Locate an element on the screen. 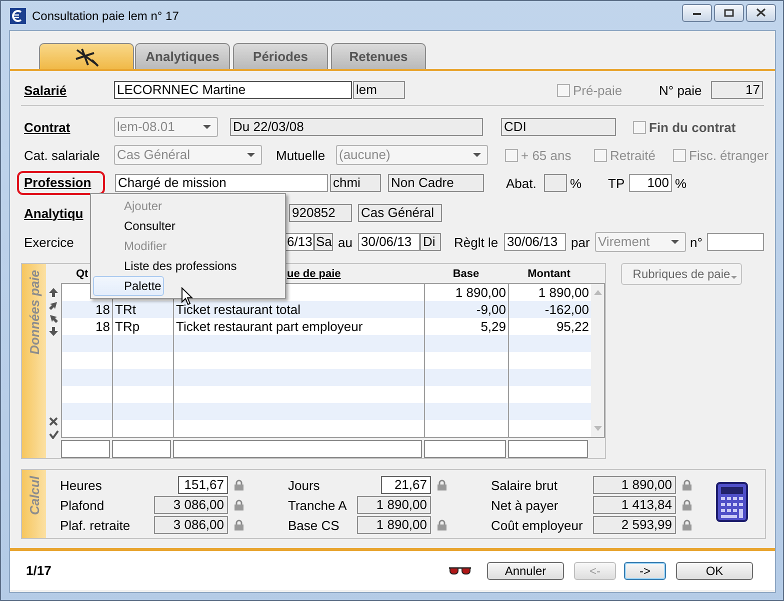 Image resolution: width=784 pixels, height=601 pixels. end-date-field: 30/06/13 is located at coordinates (389, 242).